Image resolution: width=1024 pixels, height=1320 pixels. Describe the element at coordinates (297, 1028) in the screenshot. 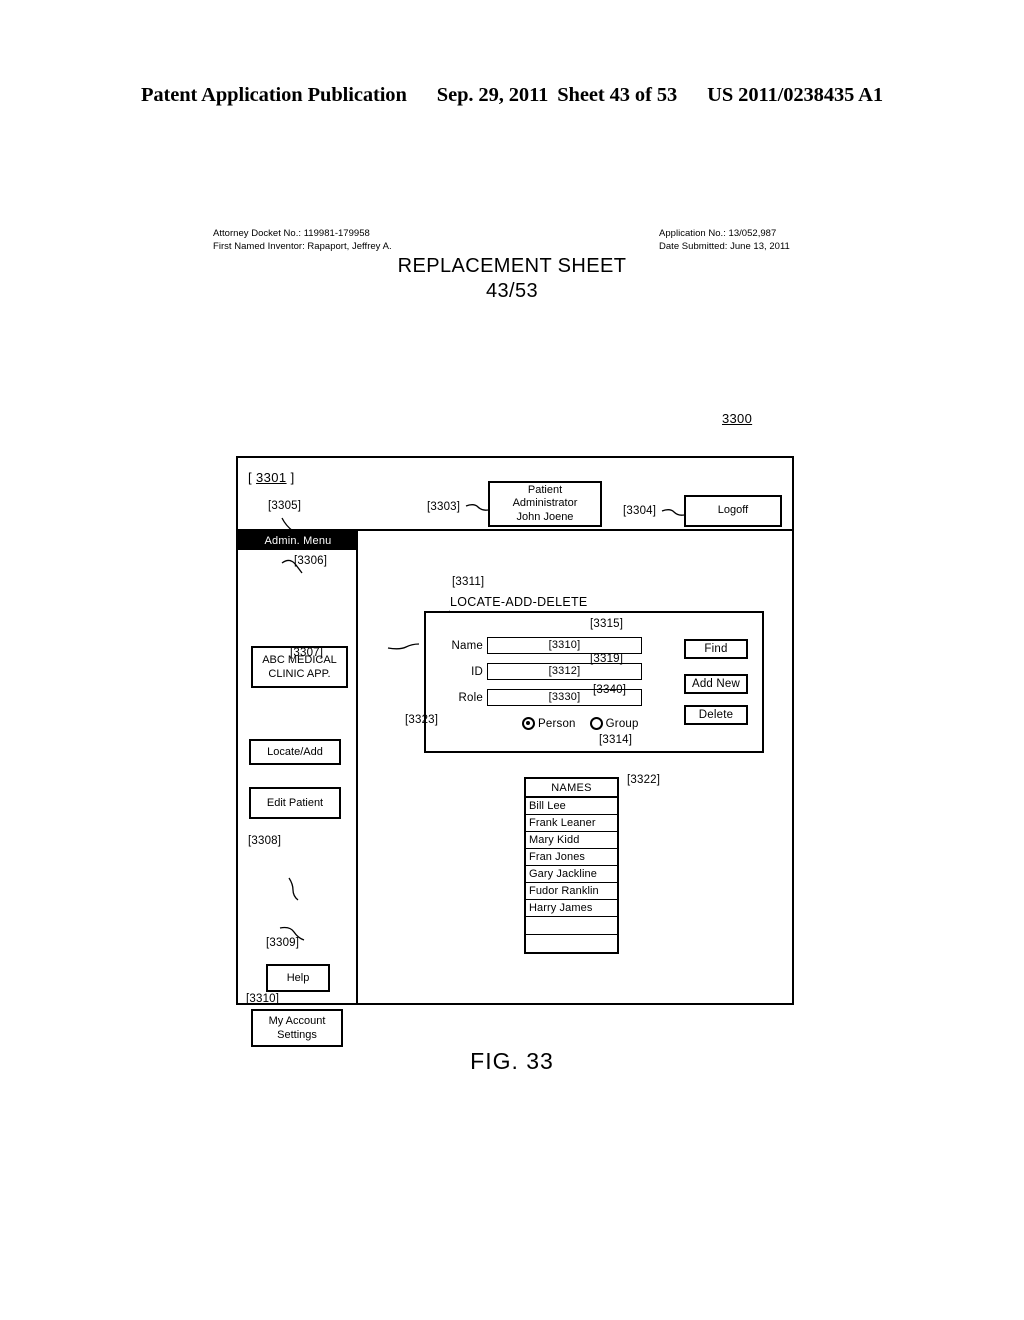

I see `sidebar-item-my-account-settings: My Account Settings` at that location.